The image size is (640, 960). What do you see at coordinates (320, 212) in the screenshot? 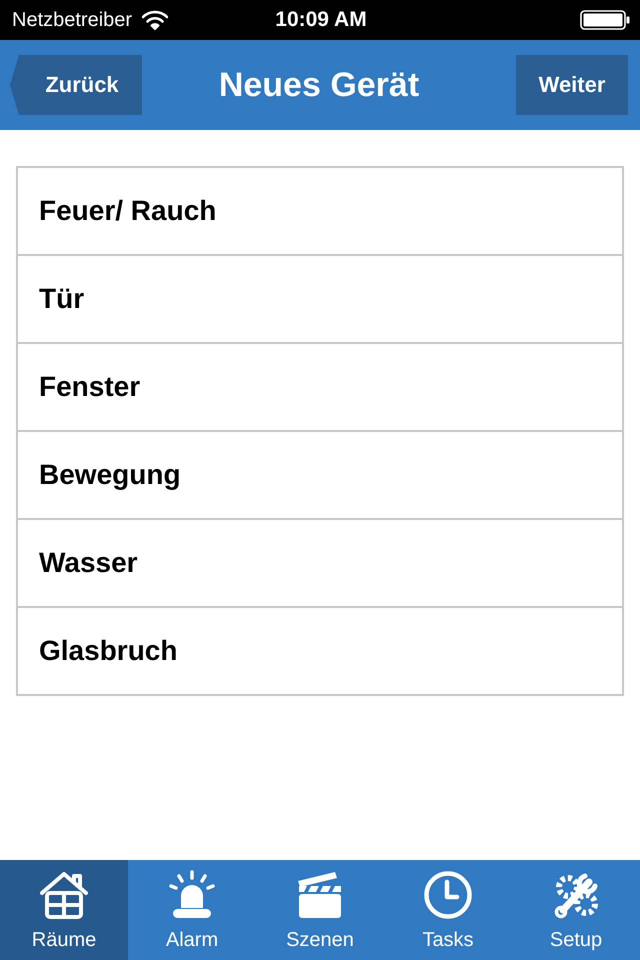
I see `device-type-item: Feuer/ Rauch` at bounding box center [320, 212].